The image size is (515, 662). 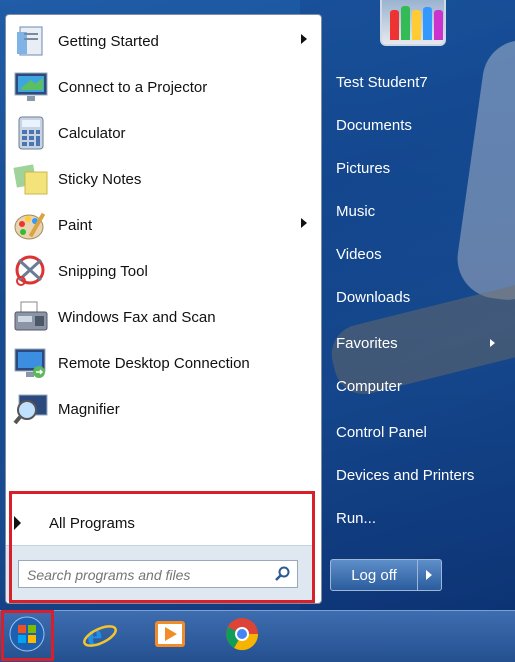 What do you see at coordinates (108, 41) in the screenshot?
I see `program-label: Getting Started` at bounding box center [108, 41].